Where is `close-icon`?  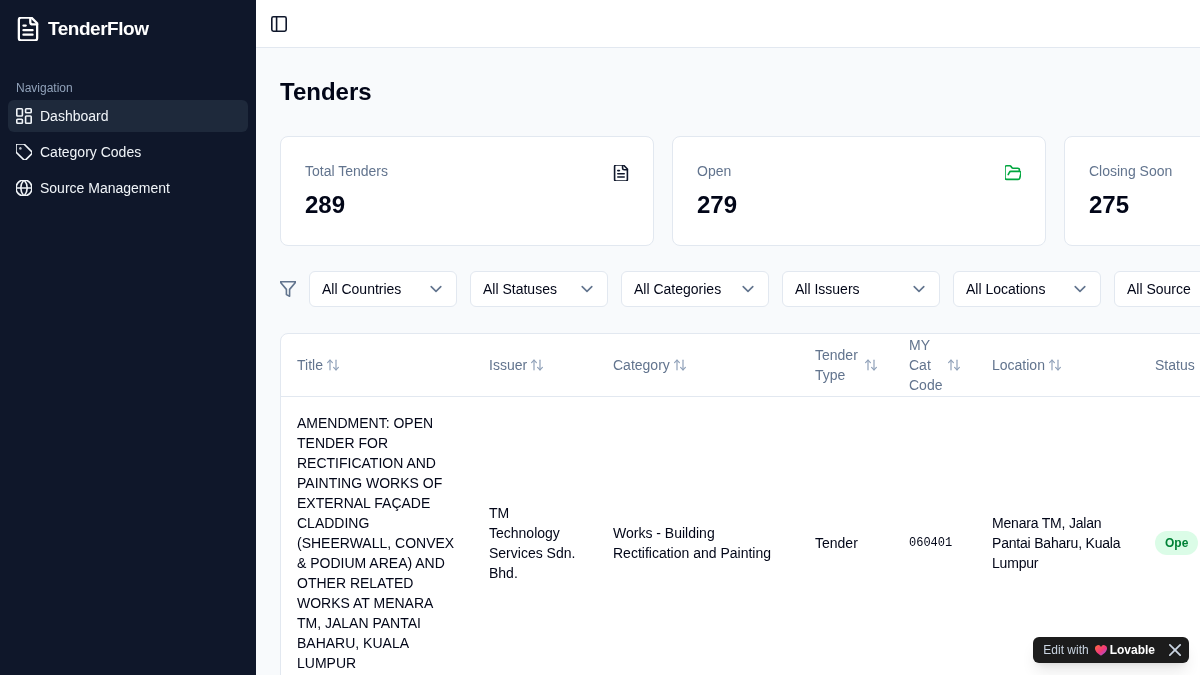
close-icon is located at coordinates (1175, 650).